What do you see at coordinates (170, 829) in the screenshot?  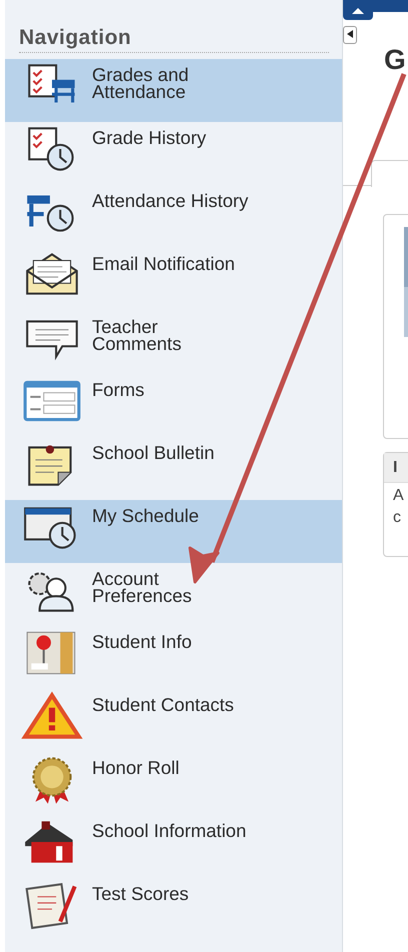 I see `nav-label: School Information` at bounding box center [170, 829].